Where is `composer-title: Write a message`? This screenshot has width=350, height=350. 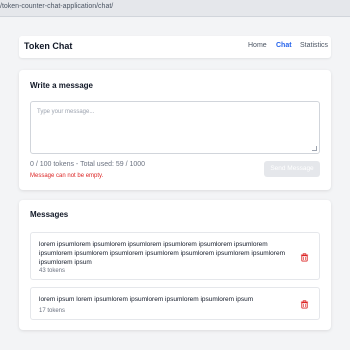 composer-title: Write a message is located at coordinates (61, 85).